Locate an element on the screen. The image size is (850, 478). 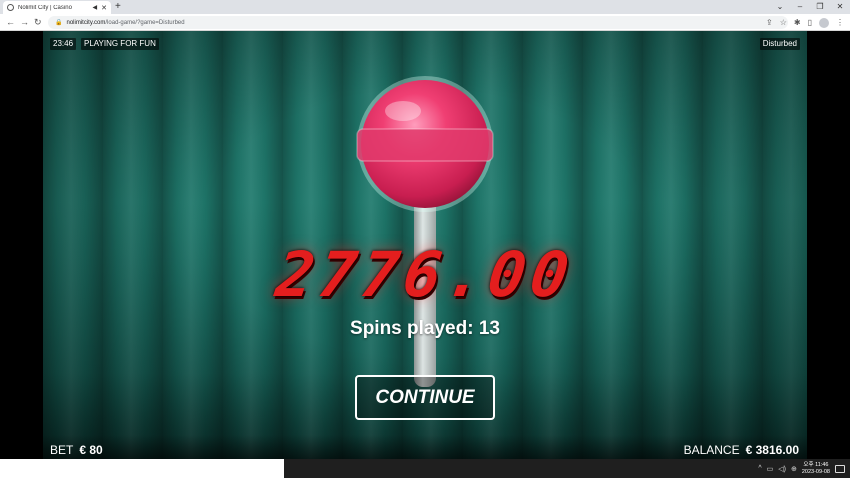
window-controls: ⌄ – ❐ ✕ is located at coordinates (810, 7).